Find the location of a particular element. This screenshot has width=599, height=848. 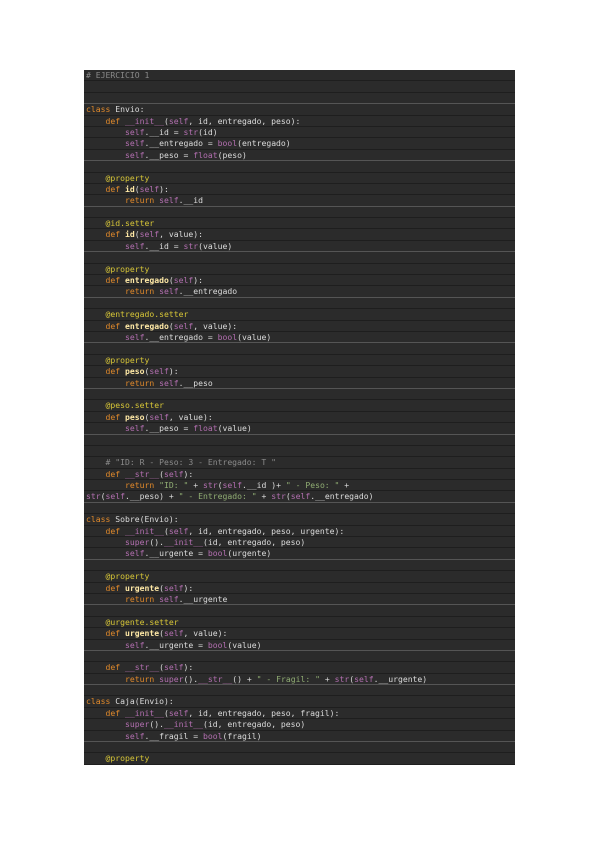

code-token: " - Entregado: " is located at coordinates (217, 496).